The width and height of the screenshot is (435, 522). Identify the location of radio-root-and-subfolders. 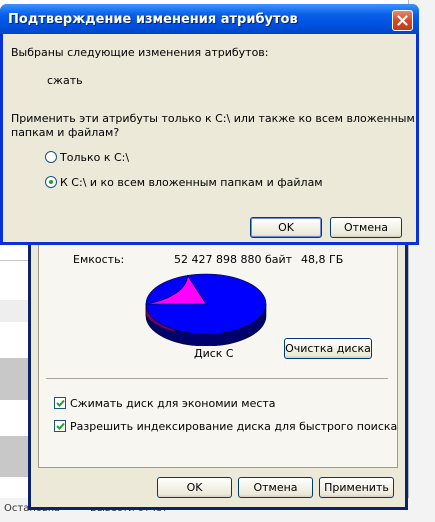
(51, 182).